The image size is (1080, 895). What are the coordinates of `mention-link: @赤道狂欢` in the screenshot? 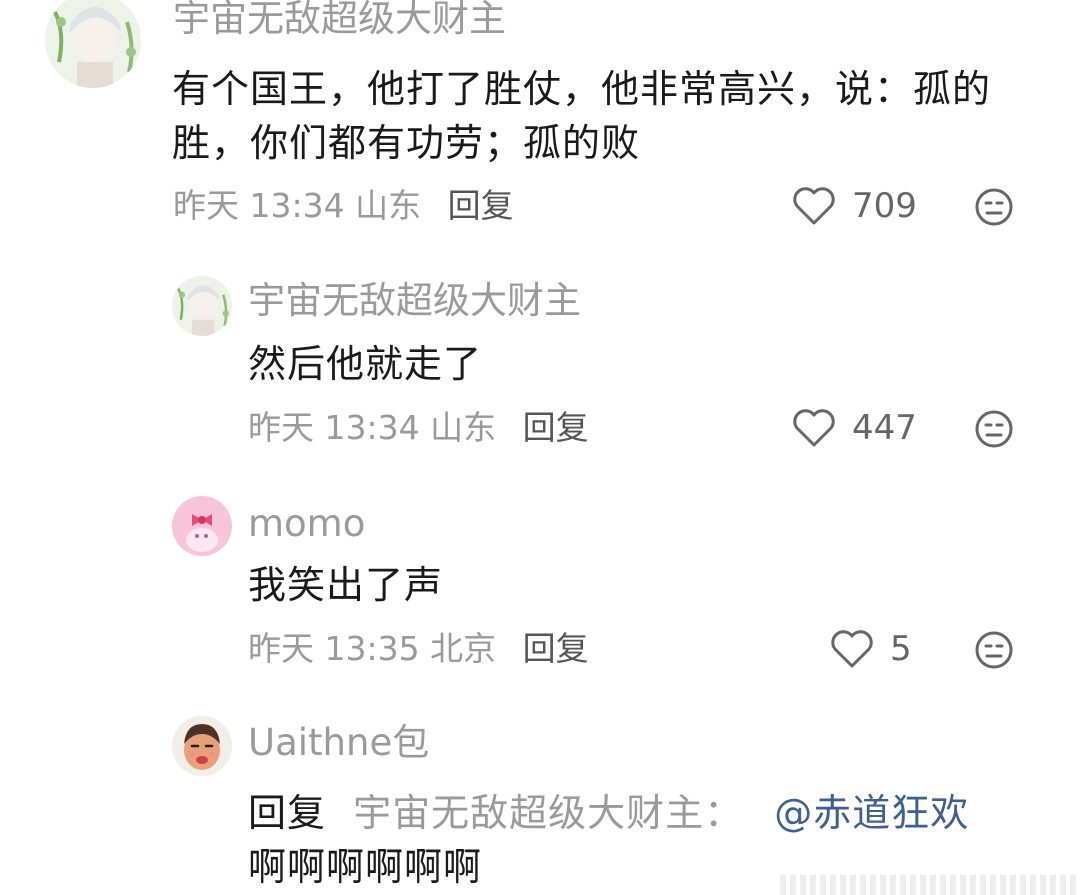 It's located at (871, 813).